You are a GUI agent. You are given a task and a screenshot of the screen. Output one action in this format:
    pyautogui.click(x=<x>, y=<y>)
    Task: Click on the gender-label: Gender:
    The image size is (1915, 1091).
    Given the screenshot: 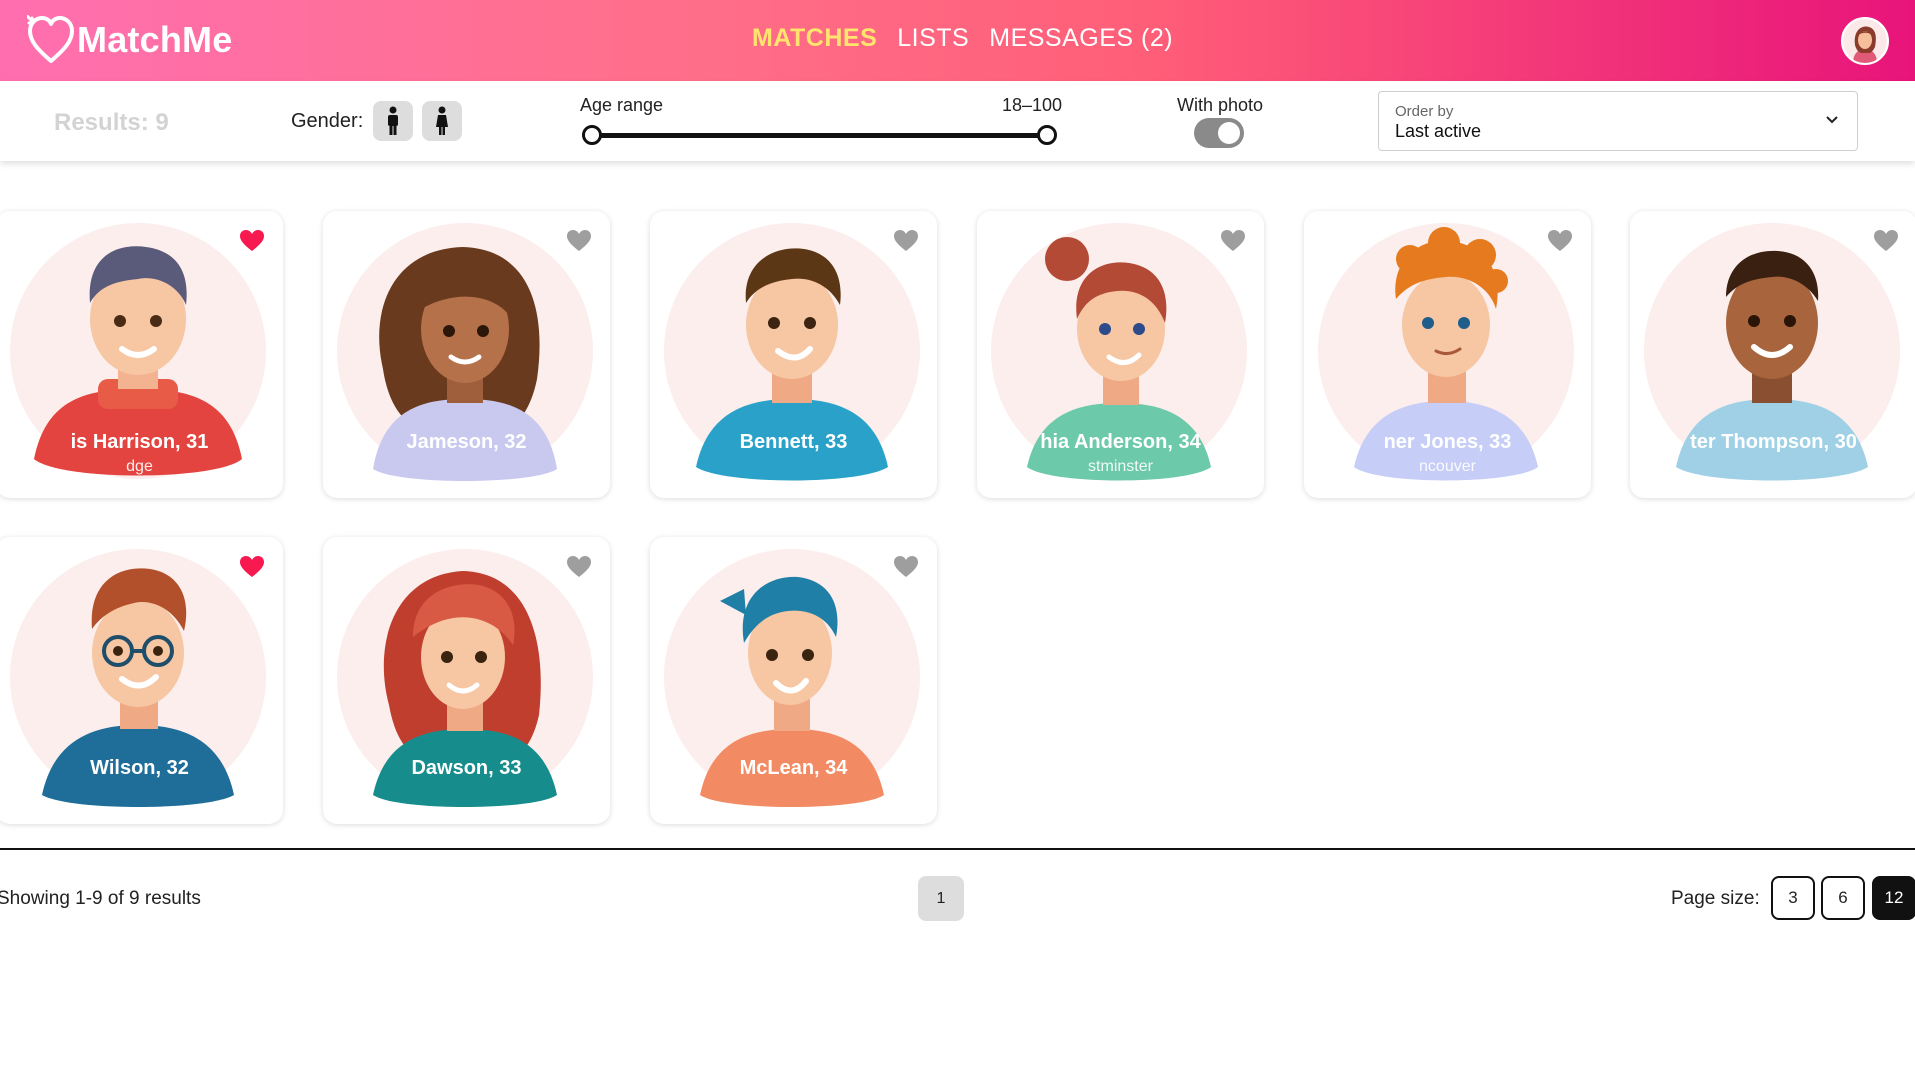 What is the action you would take?
    pyautogui.click(x=327, y=121)
    